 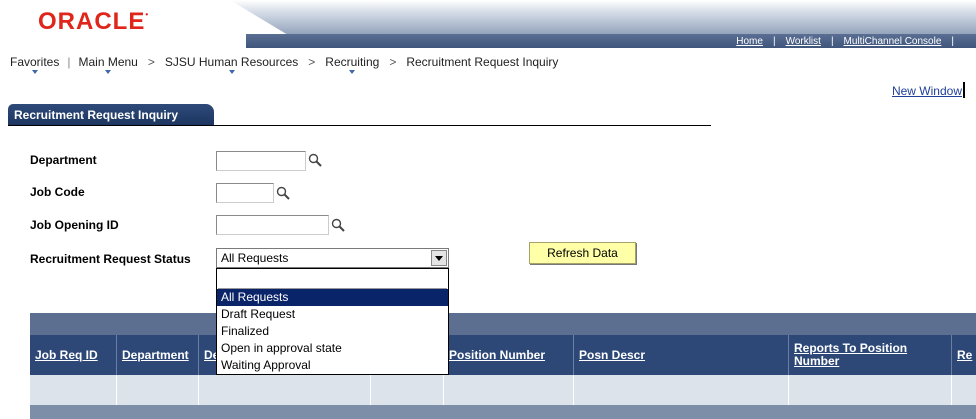 I want to click on multichannel-console-link: MultiChannel Console, so click(x=893, y=41).